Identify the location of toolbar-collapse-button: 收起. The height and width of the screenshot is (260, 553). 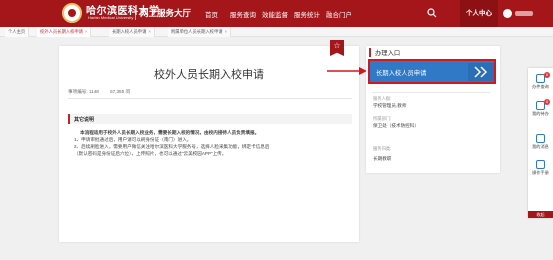
(540, 214).